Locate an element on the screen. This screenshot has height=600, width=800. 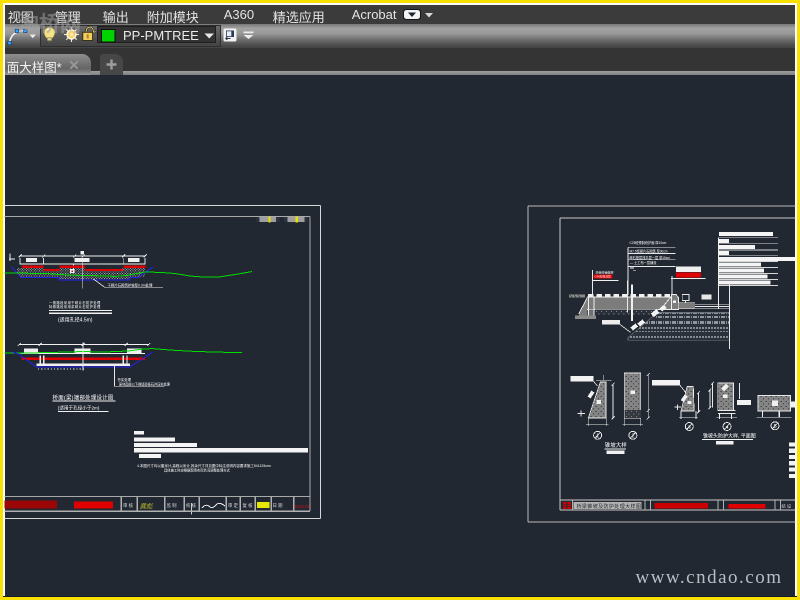
svg-text: — 土工布一层铺设 is located at coordinates (643, 262).